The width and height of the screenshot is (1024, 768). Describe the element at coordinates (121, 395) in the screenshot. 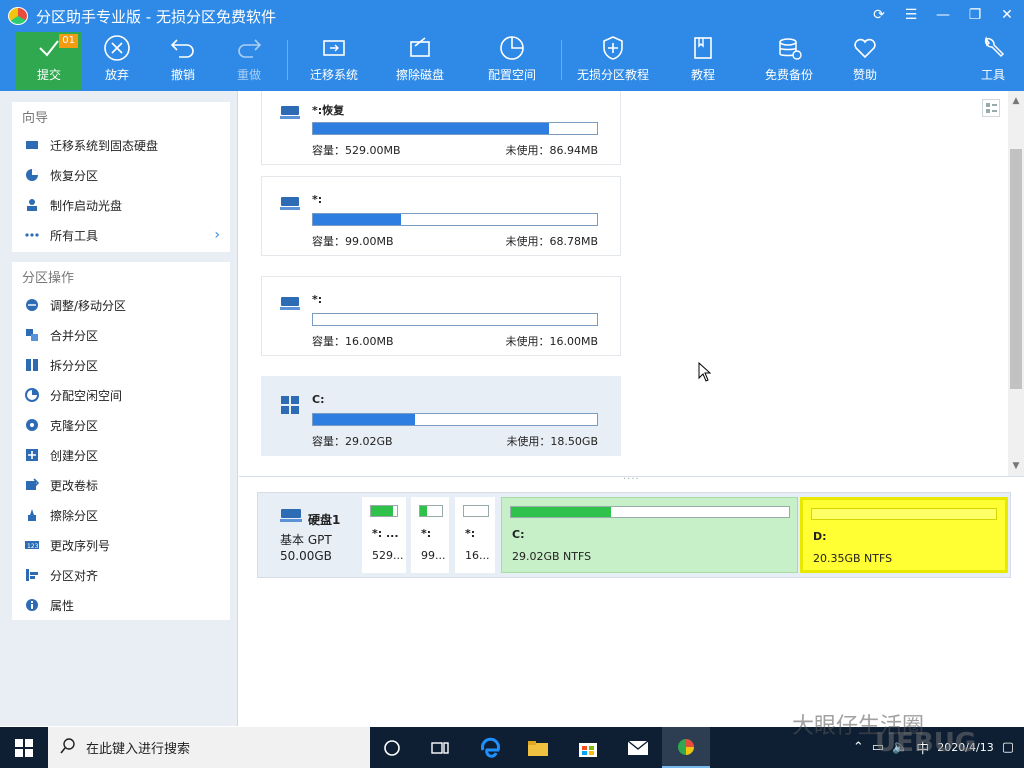

I see `sidebar-item-allocate: 分配空闲空间` at that location.